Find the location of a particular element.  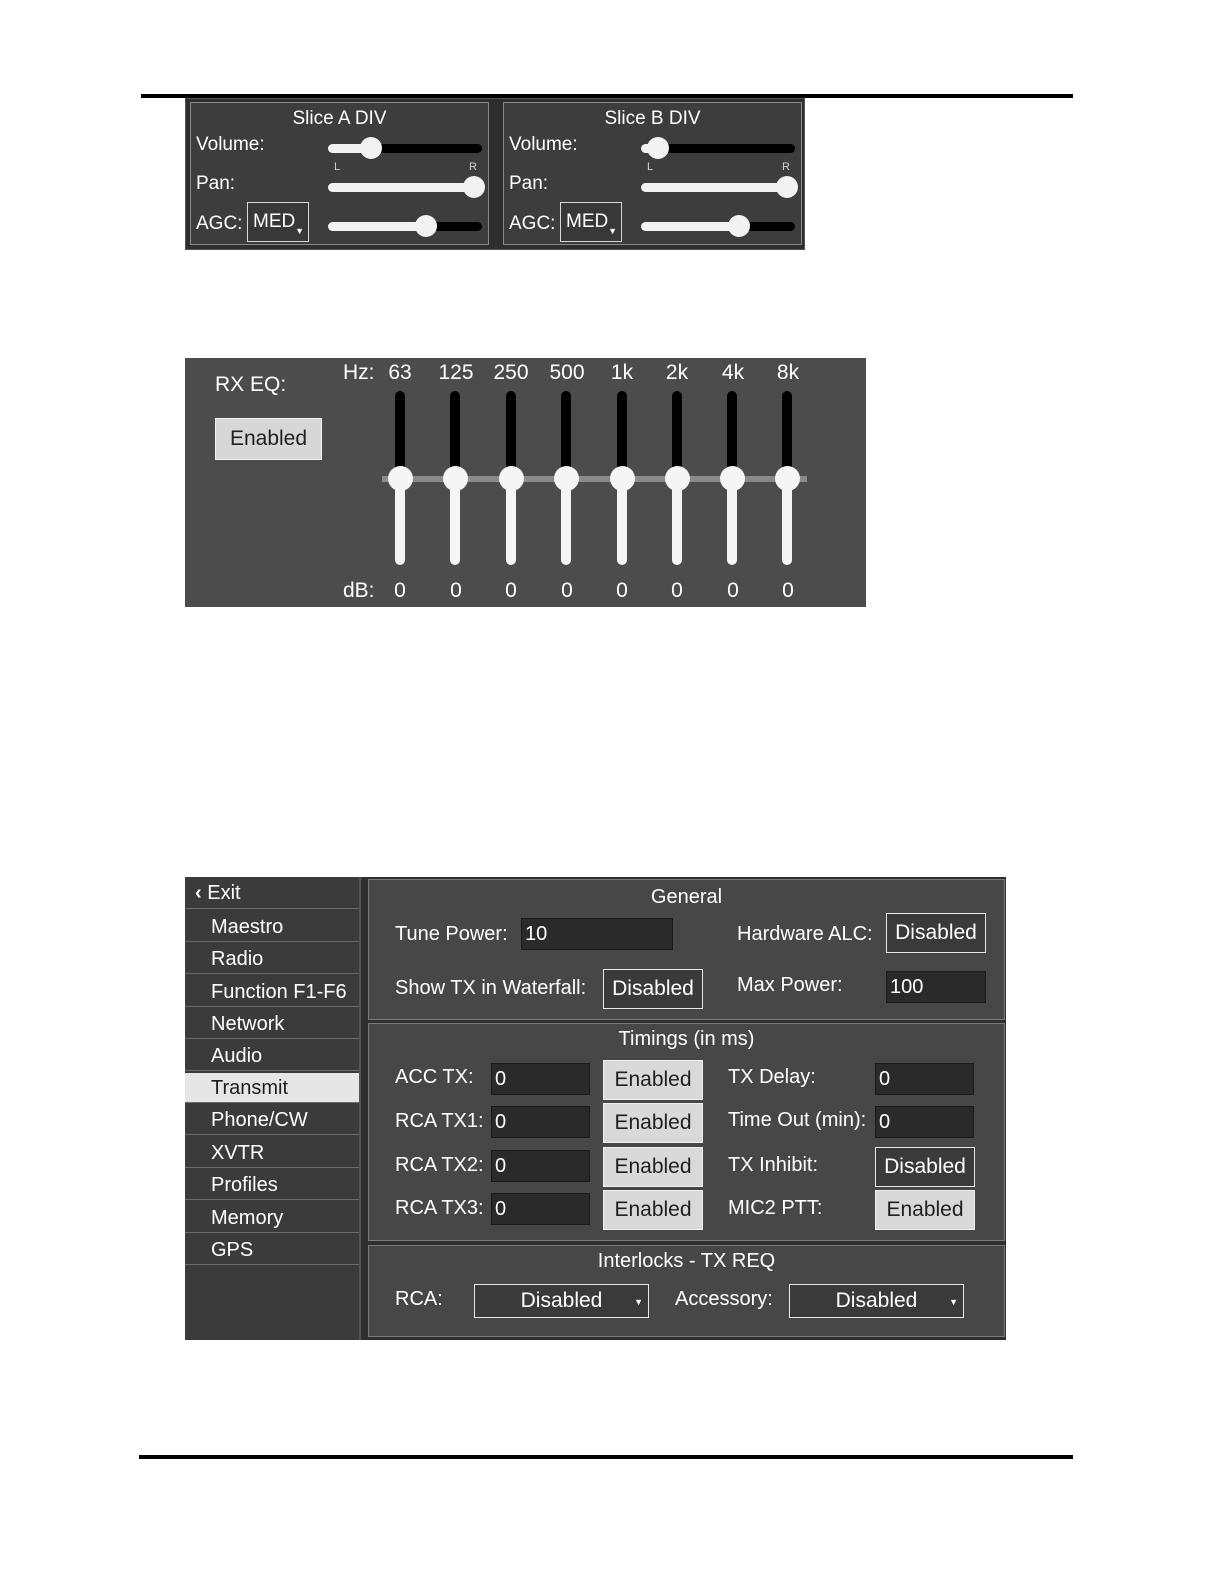

sidebar-item-gps: GPS is located at coordinates (272, 1250).